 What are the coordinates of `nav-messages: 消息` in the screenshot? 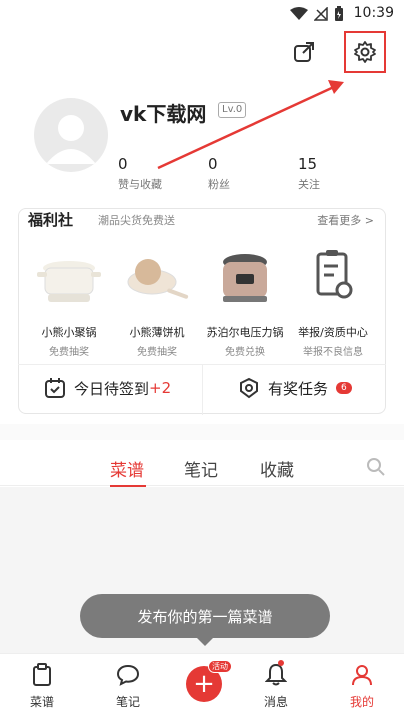 It's located at (276, 685).